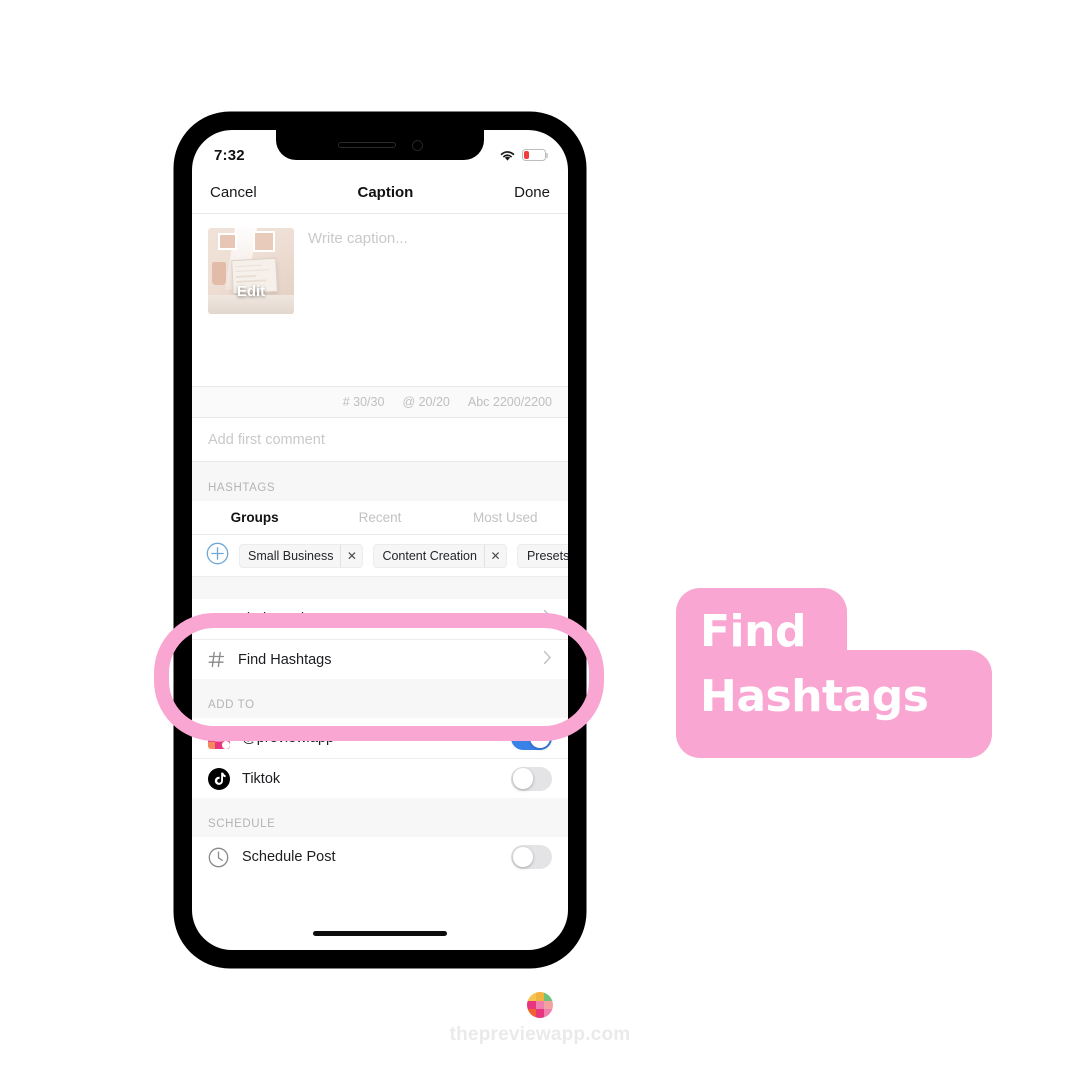 The width and height of the screenshot is (1080, 1080). What do you see at coordinates (540, 1019) in the screenshot?
I see `footer: thepreviewapp.com` at bounding box center [540, 1019].